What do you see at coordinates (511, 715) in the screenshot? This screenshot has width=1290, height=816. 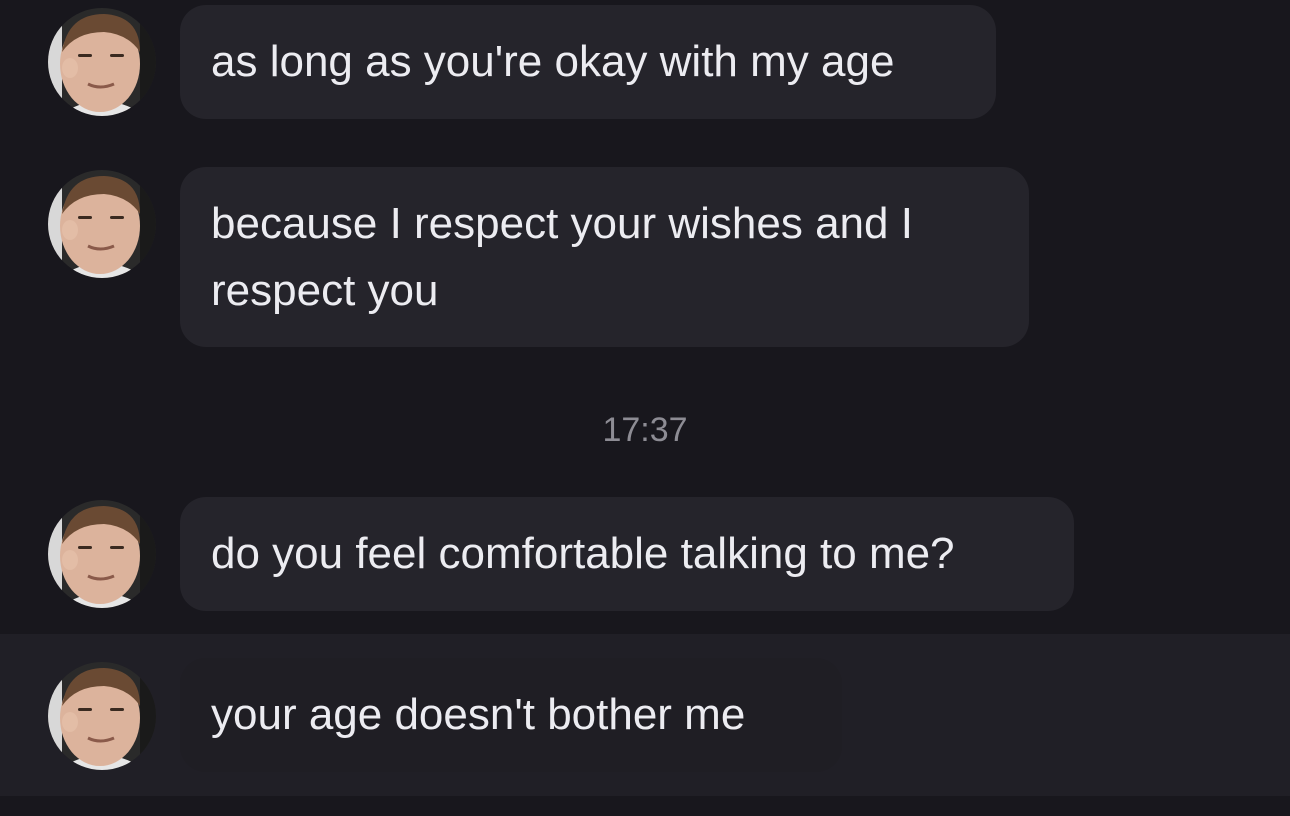 I see `message-bubble: your age doesn't bother me` at bounding box center [511, 715].